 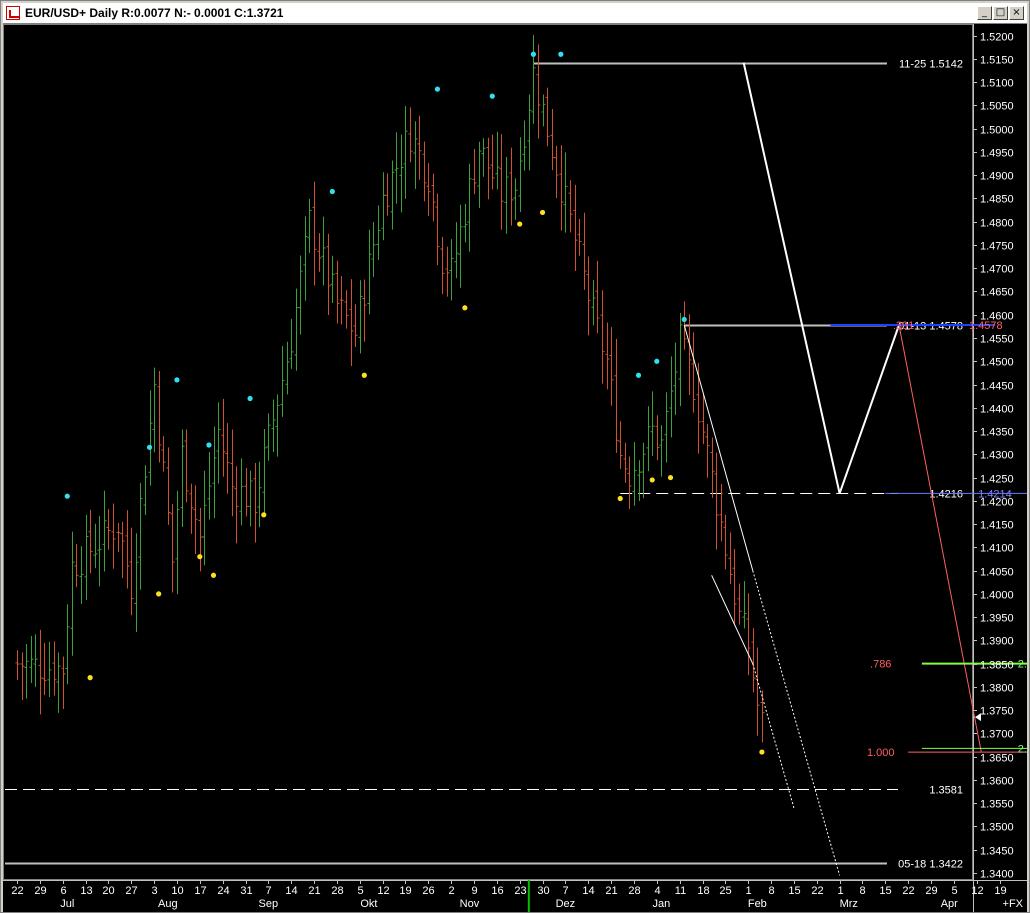 I want to click on x-tick-label: 22, so click(x=17, y=891).